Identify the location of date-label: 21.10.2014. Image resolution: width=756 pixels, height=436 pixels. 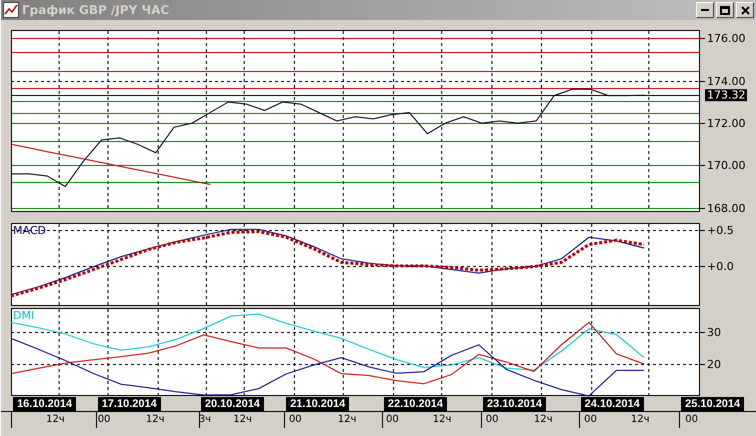
(318, 404).